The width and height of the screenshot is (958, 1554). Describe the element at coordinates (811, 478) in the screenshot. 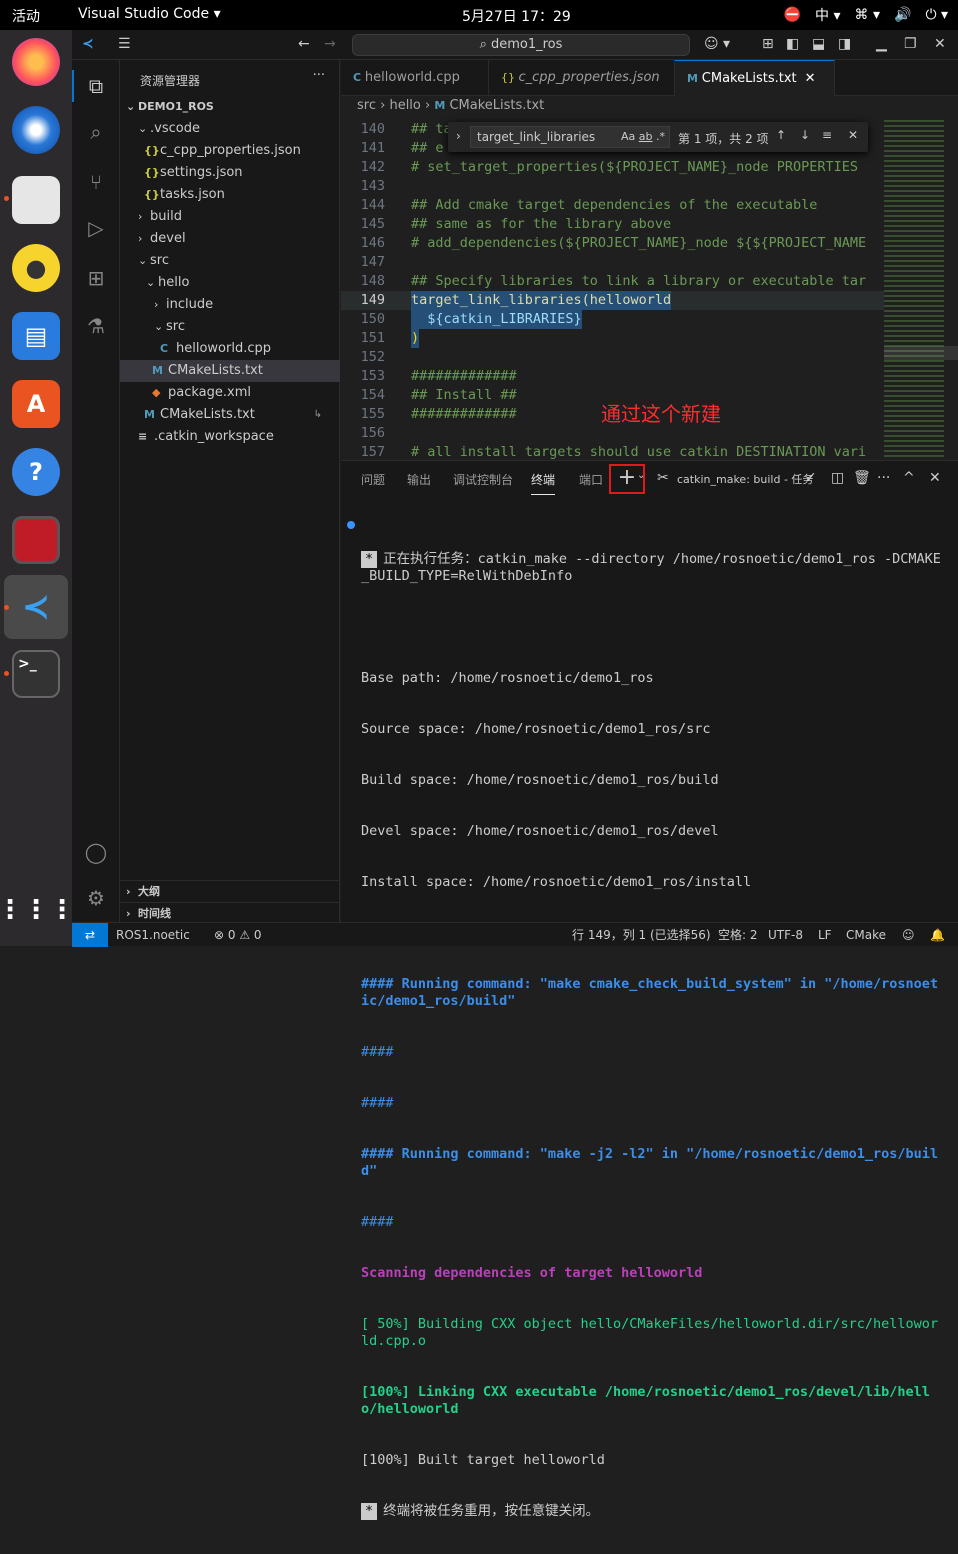

I see `check-icon: ✓` at that location.